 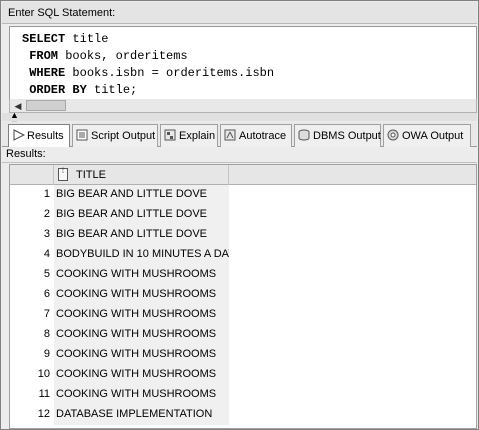 What do you see at coordinates (243, 415) in the screenshot?
I see `table-row: 12 DATABASE IMPLEMENTATION` at bounding box center [243, 415].